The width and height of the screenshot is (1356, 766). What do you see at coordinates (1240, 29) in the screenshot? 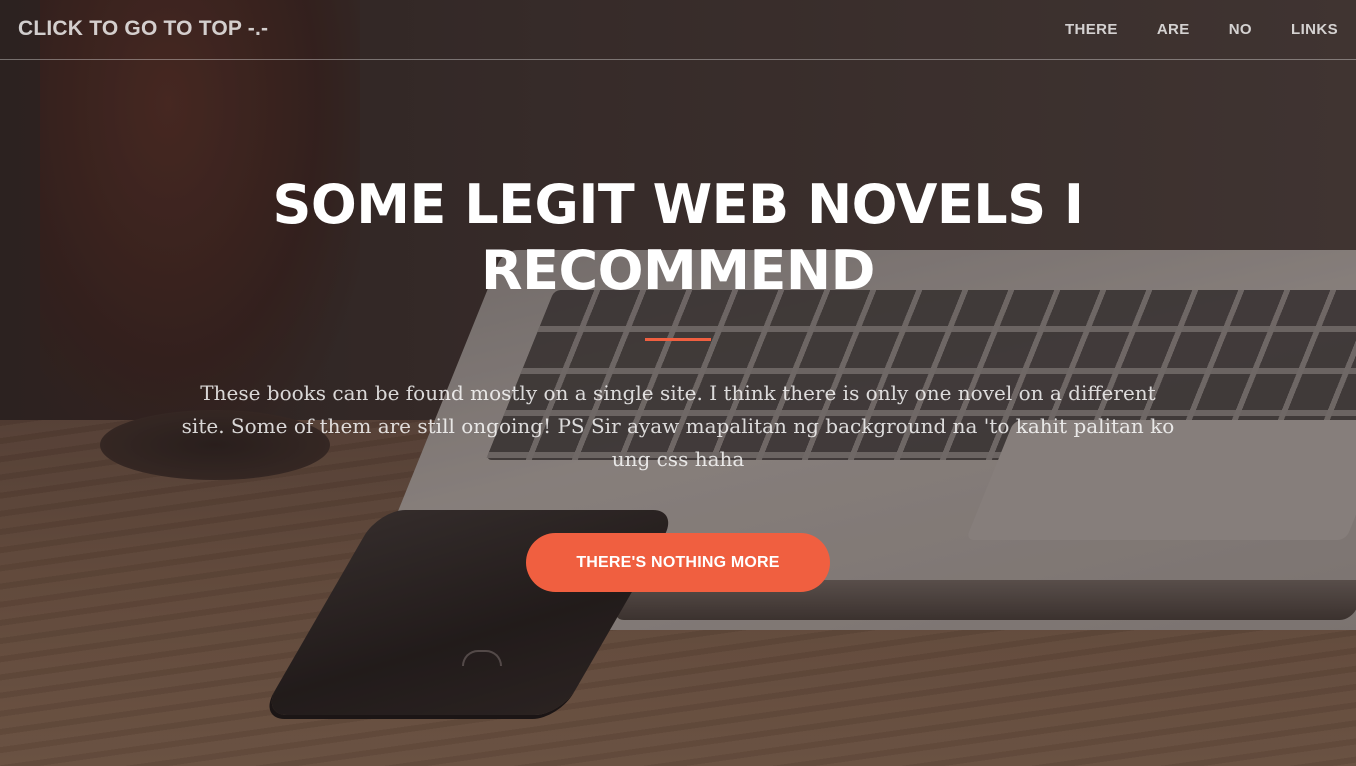
I see `nav-link-no: NO` at bounding box center [1240, 29].